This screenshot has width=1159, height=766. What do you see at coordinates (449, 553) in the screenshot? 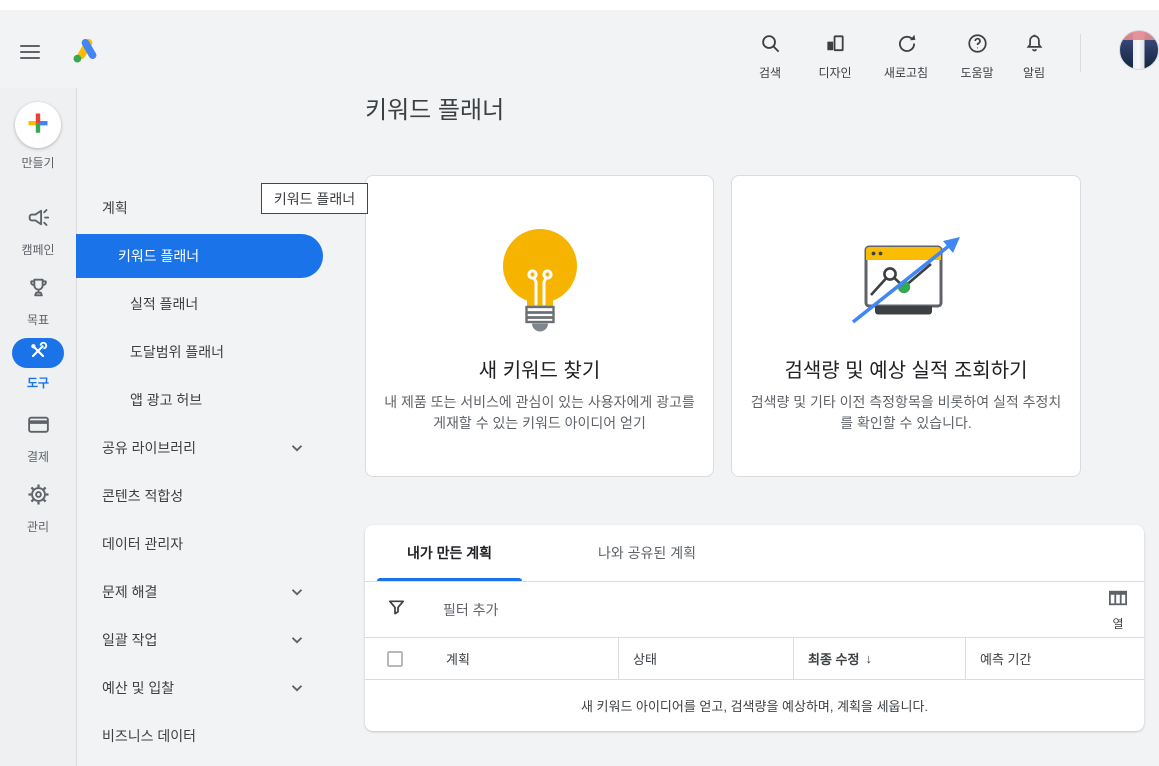
I see `tab-my-plans: 내가 만든 계획` at bounding box center [449, 553].